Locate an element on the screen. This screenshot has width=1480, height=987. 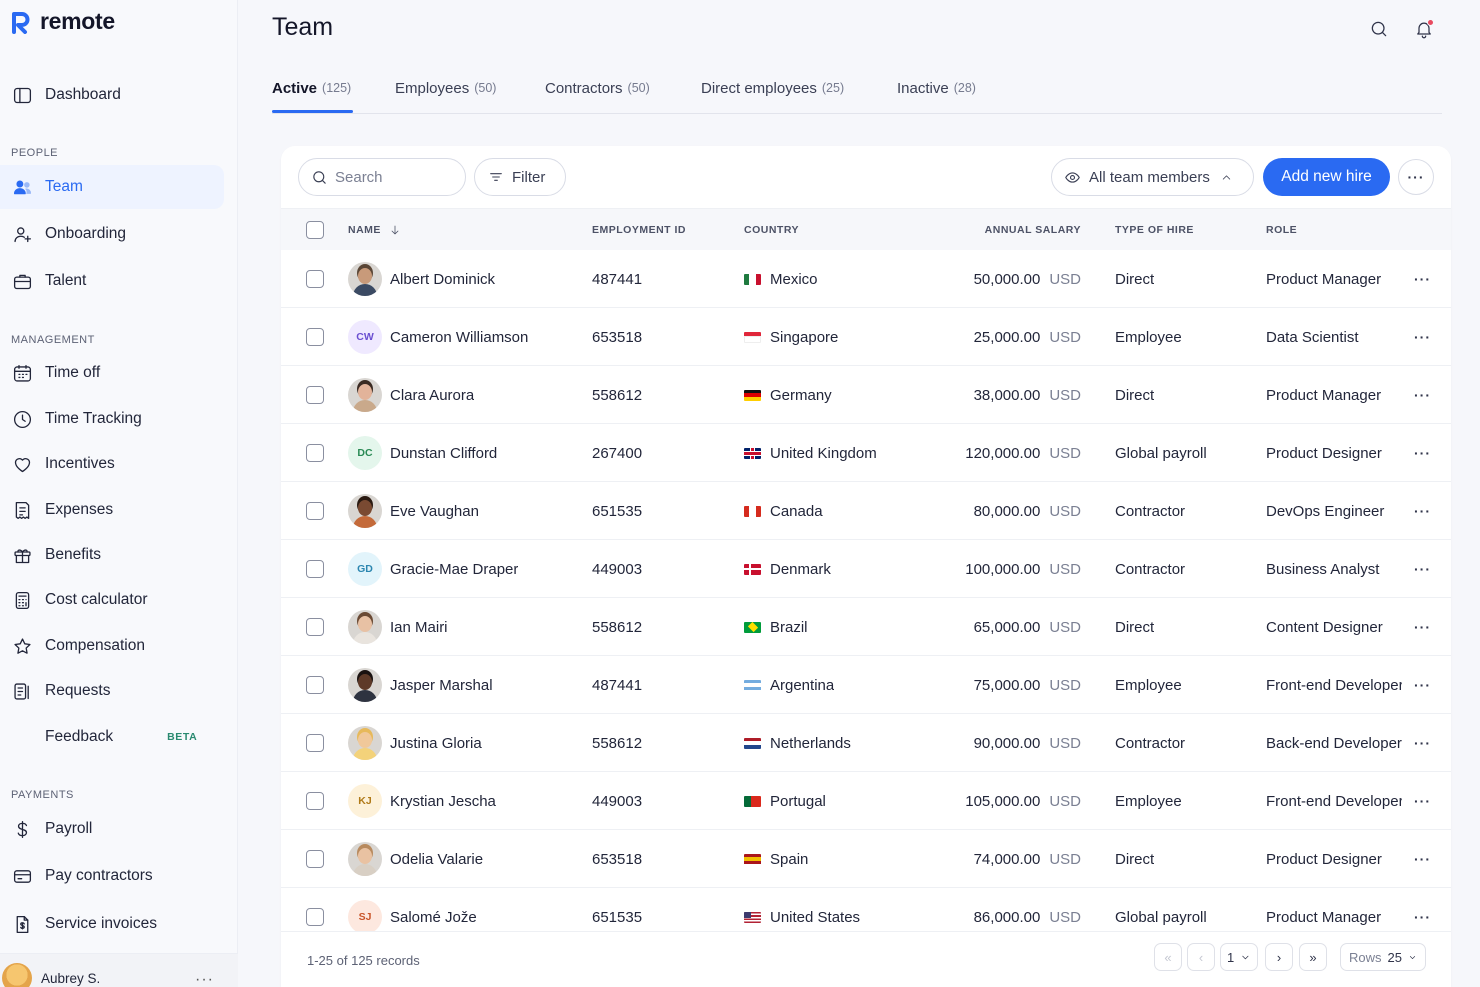
page-select: 1 is located at coordinates (1239, 957).